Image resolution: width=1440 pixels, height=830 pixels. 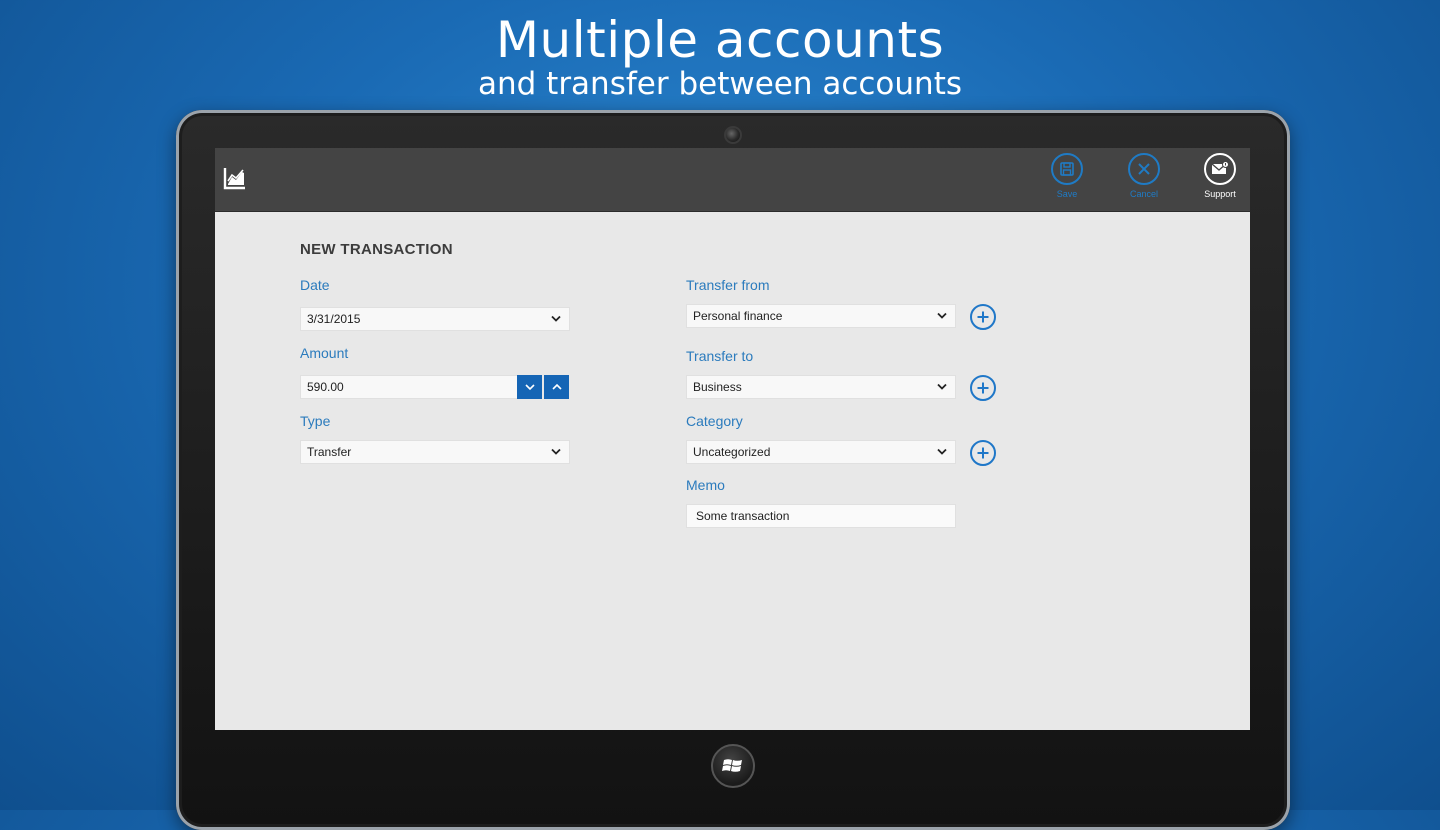 I want to click on chart-icon, so click(x=235, y=178).